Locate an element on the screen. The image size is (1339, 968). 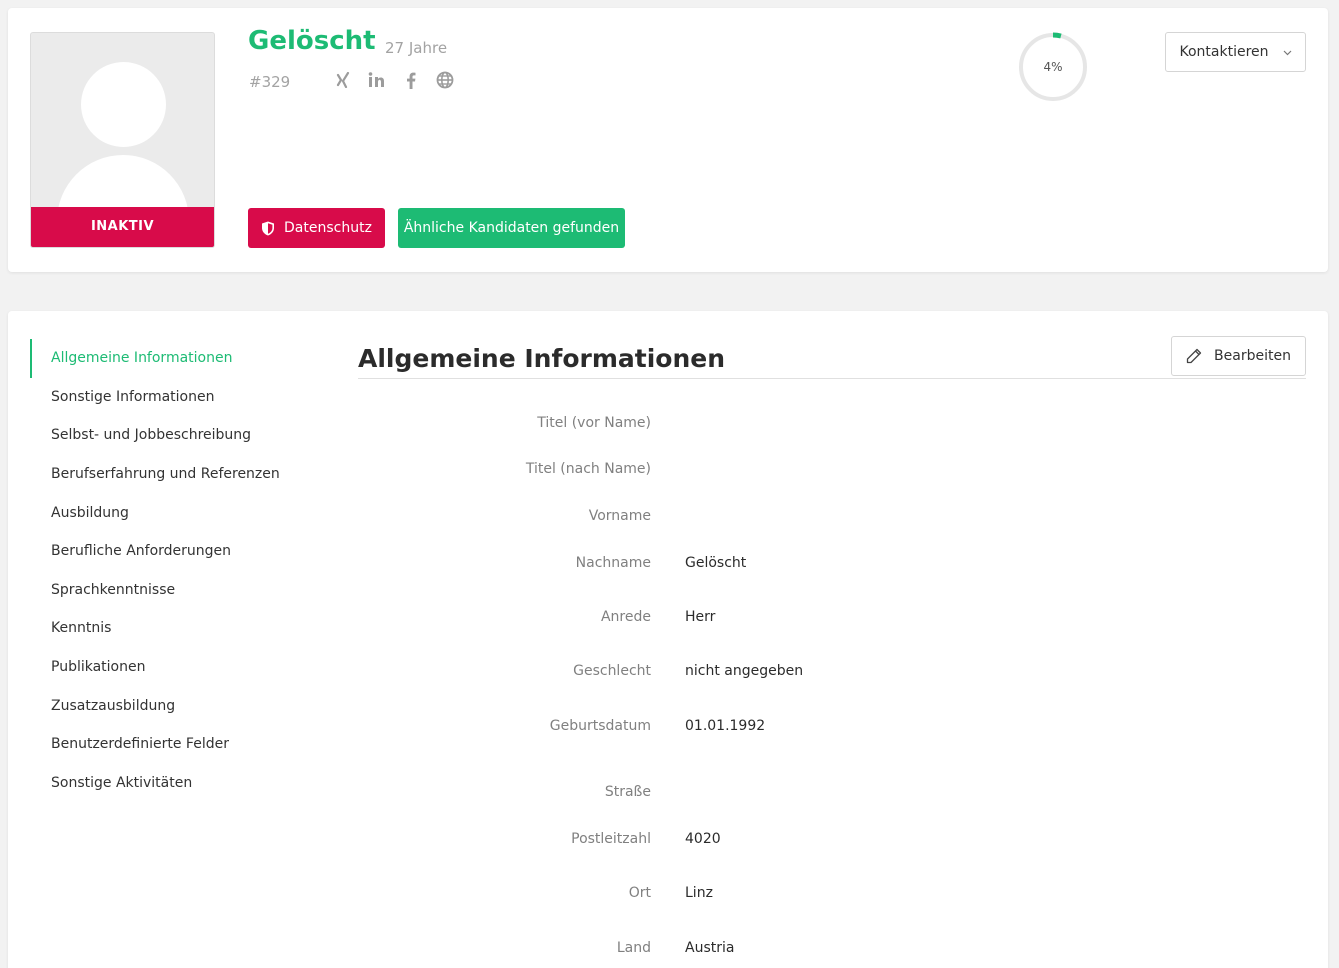
field-row: Vorname is located at coordinates (832, 516).